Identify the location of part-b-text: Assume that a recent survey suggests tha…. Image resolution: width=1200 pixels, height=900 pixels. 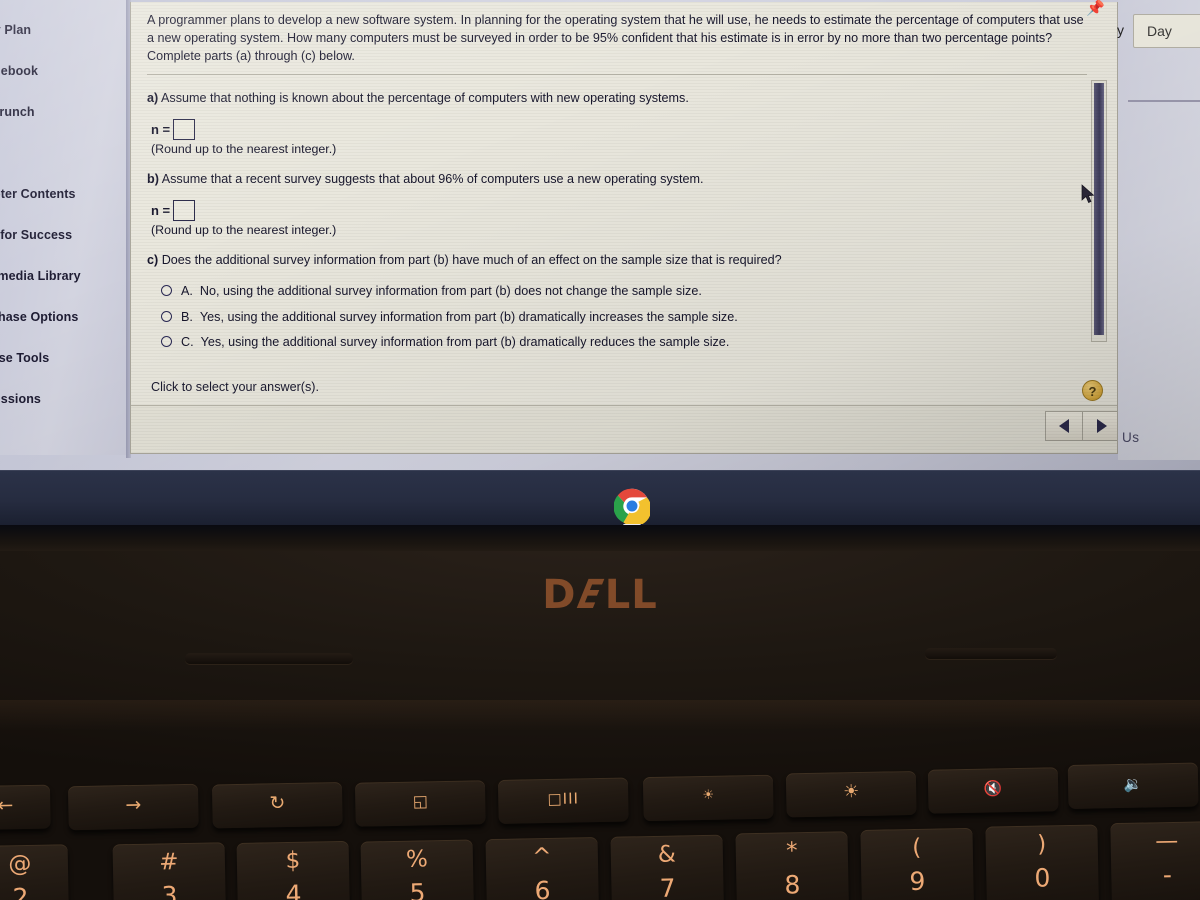
(432, 178).